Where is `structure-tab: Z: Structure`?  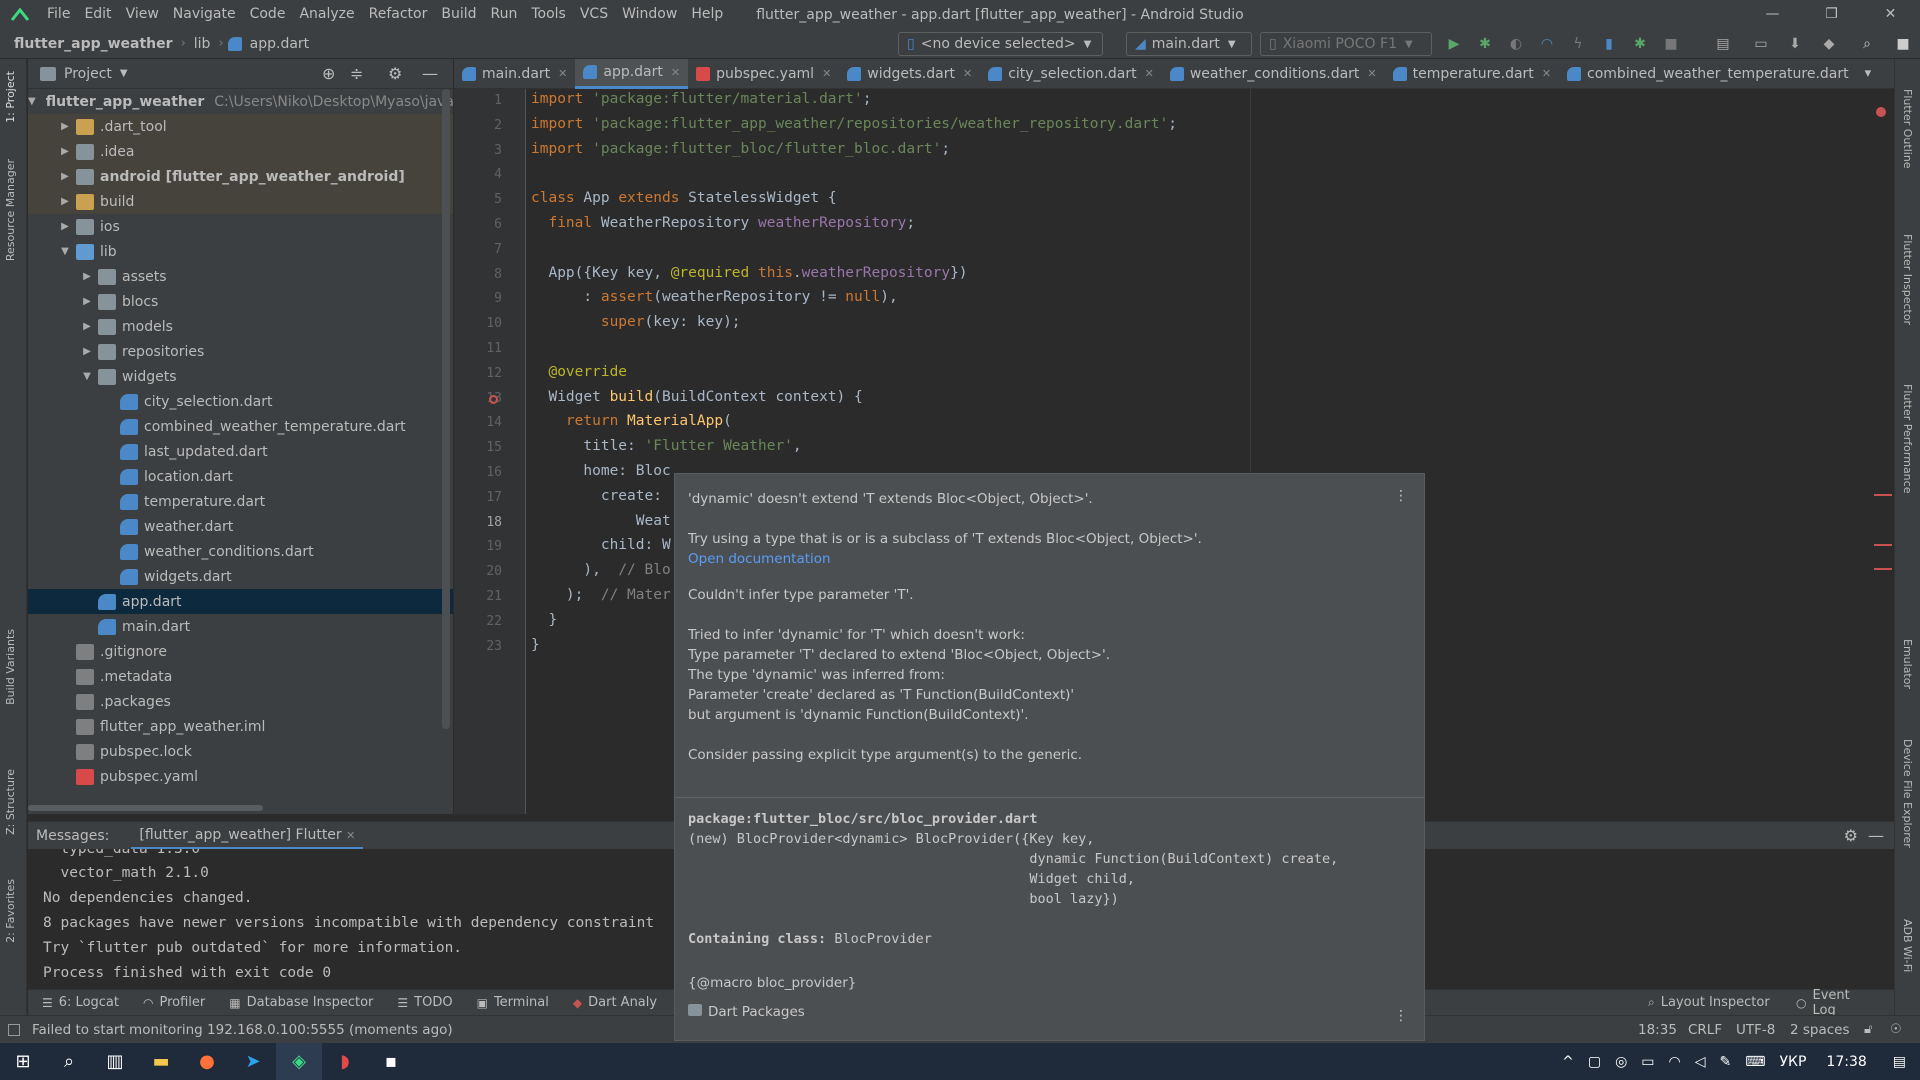 structure-tab: Z: Structure is located at coordinates (10, 802).